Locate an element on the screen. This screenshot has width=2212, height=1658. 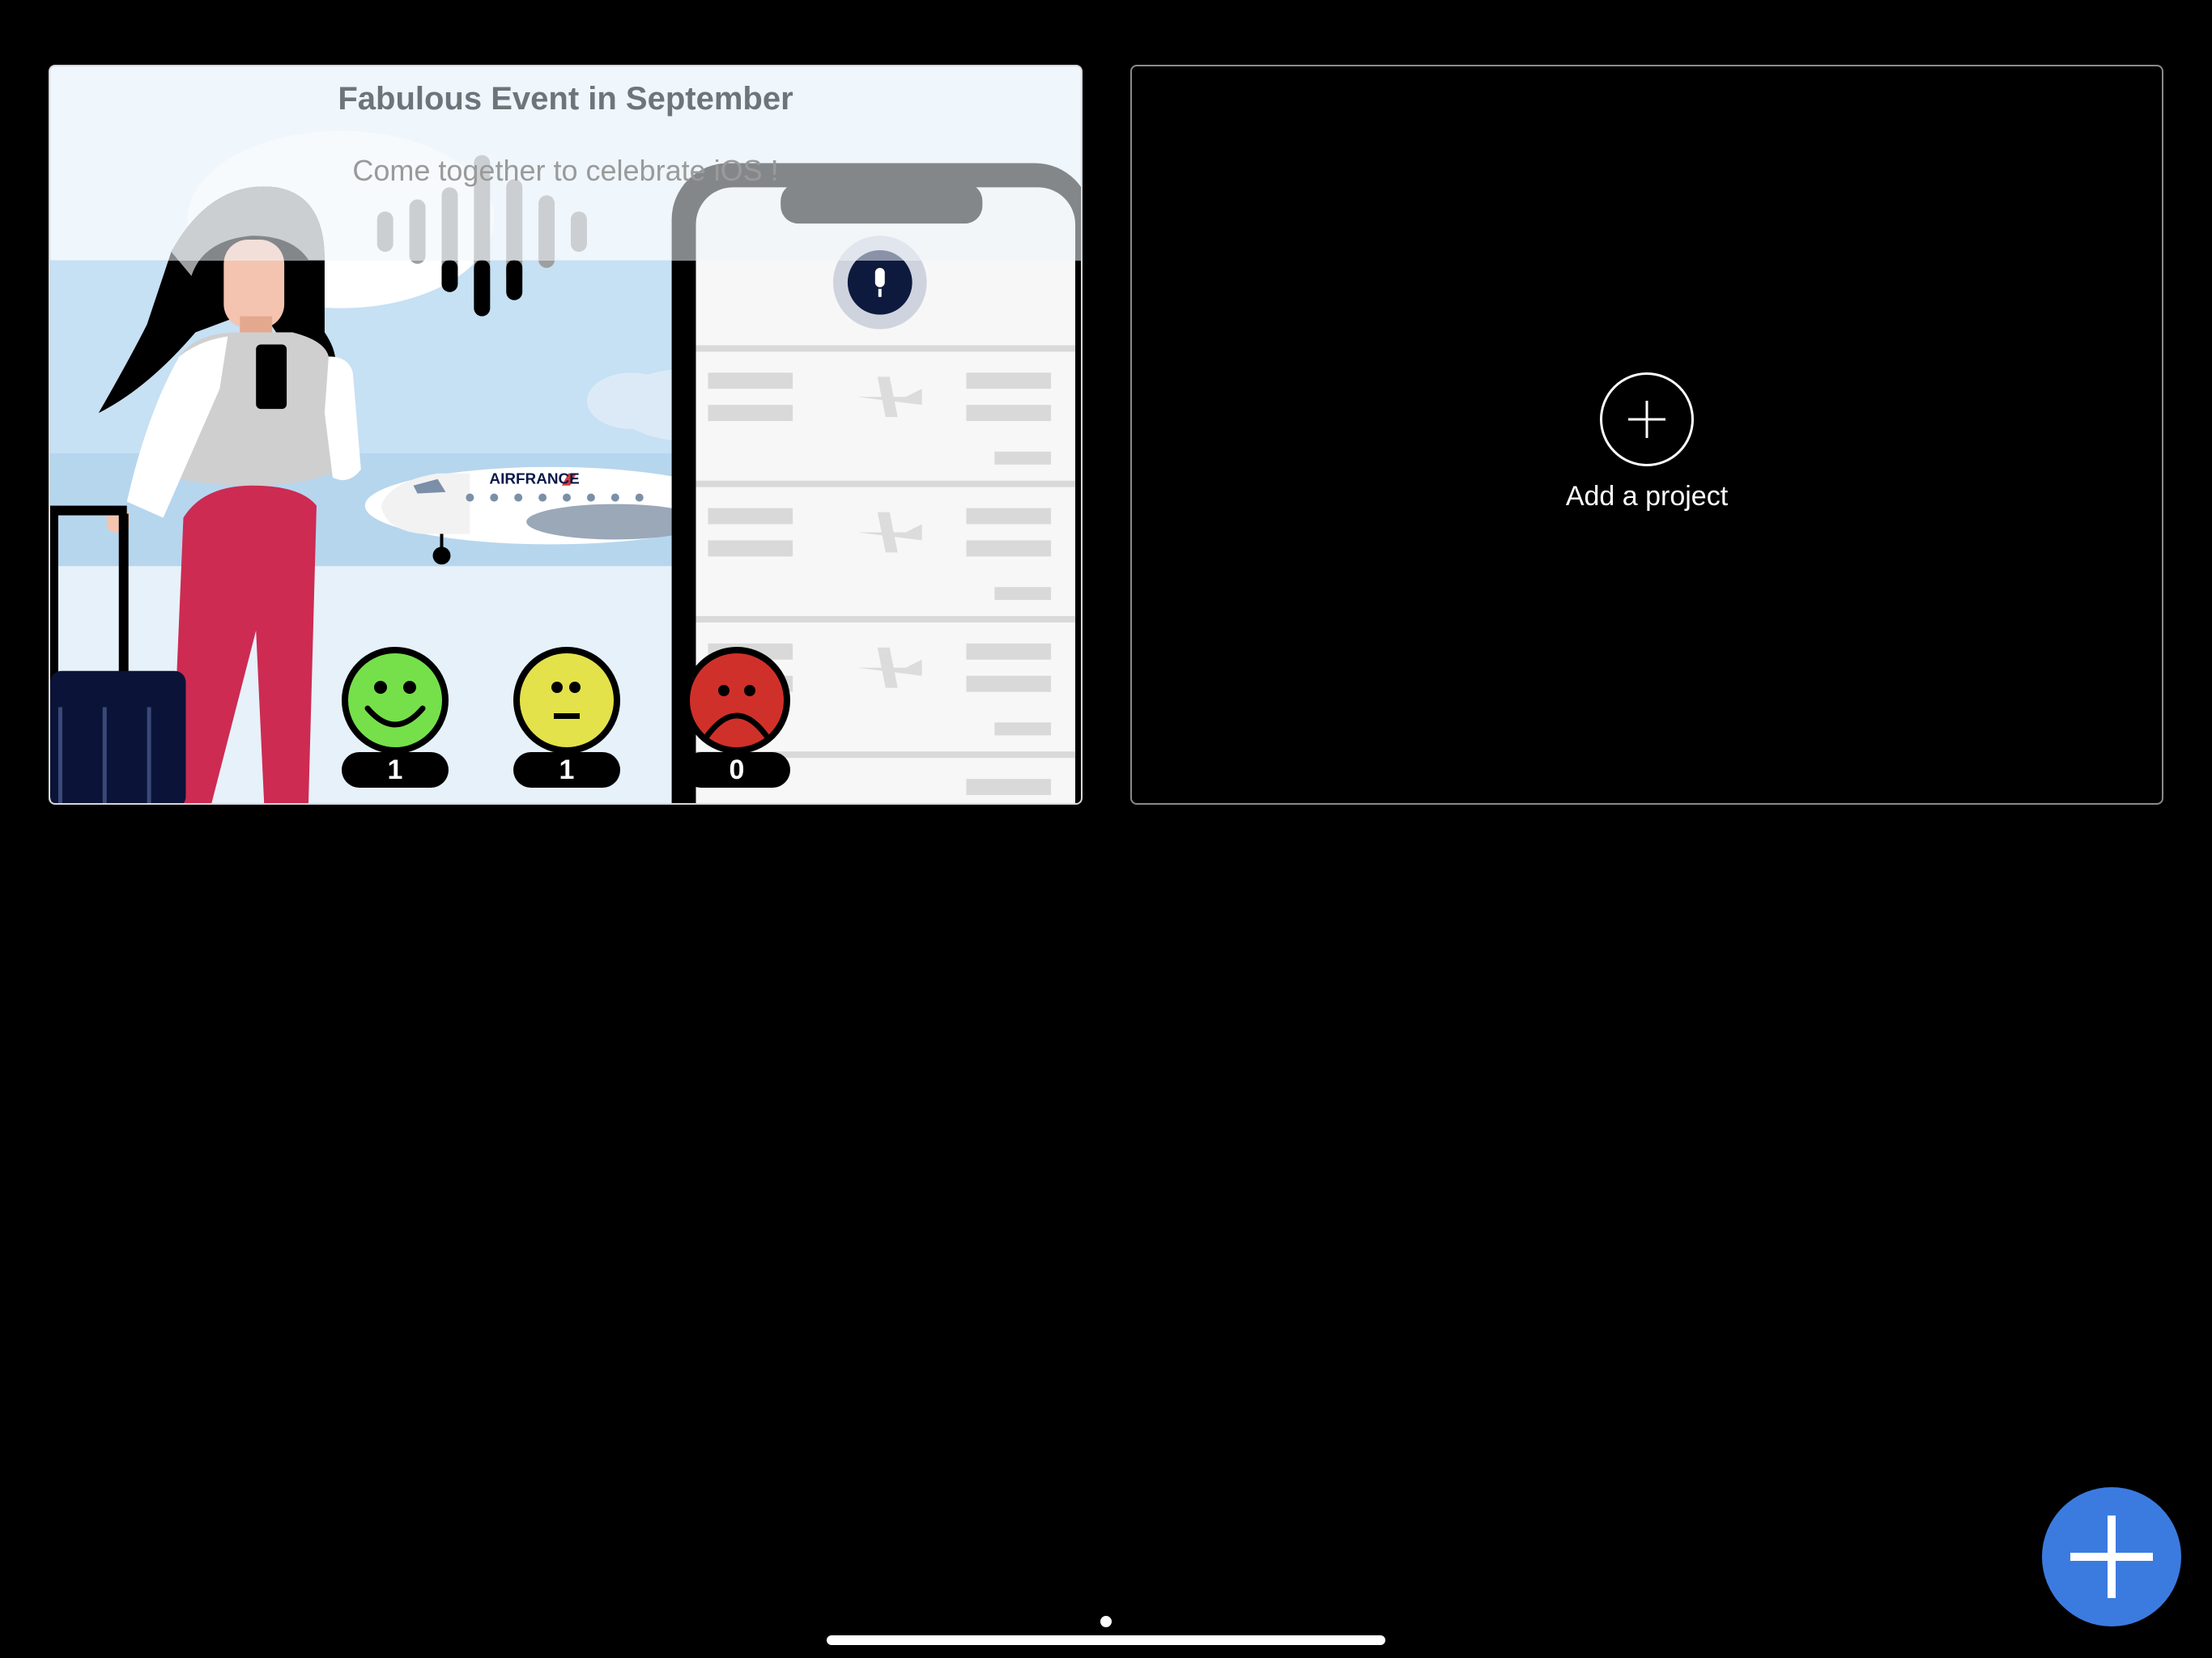
plus-circle-icon is located at coordinates (1647, 419).